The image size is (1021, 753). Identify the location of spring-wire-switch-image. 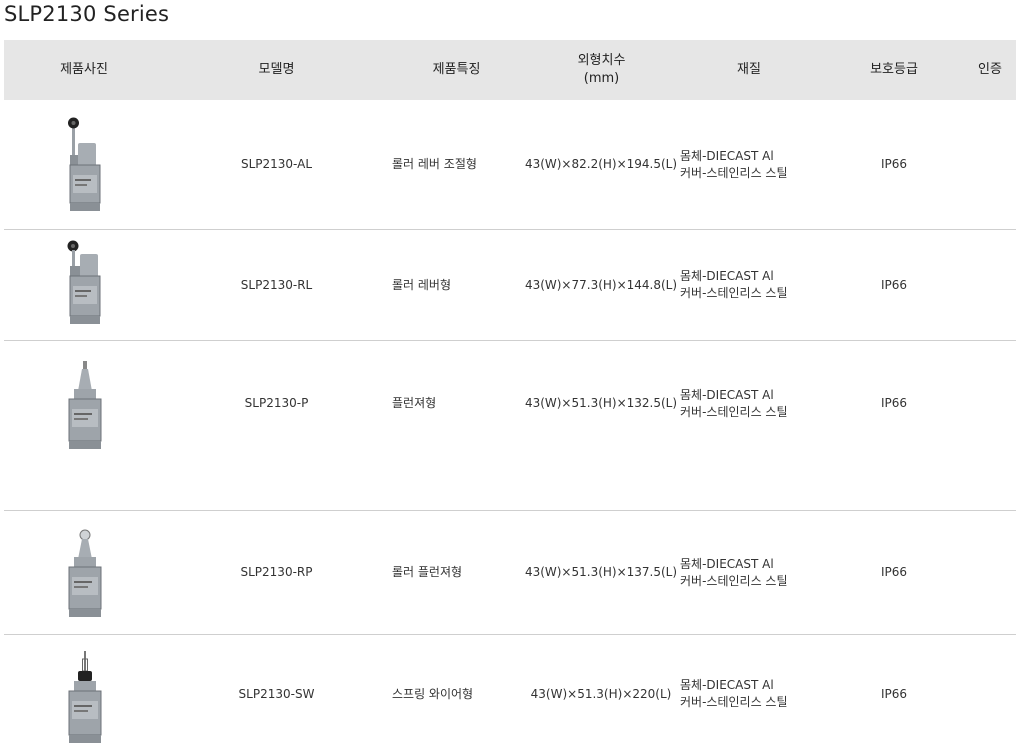
(86, 699).